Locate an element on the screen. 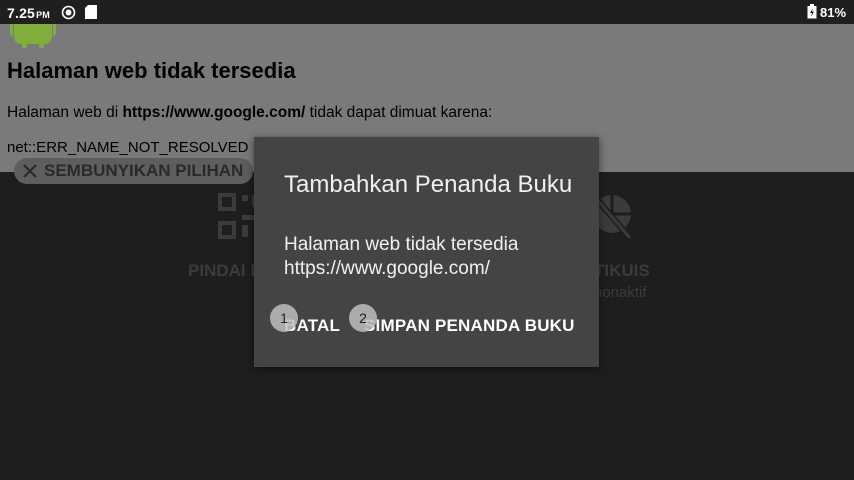 This screenshot has height=480, width=854. close-icon is located at coordinates (30, 171).